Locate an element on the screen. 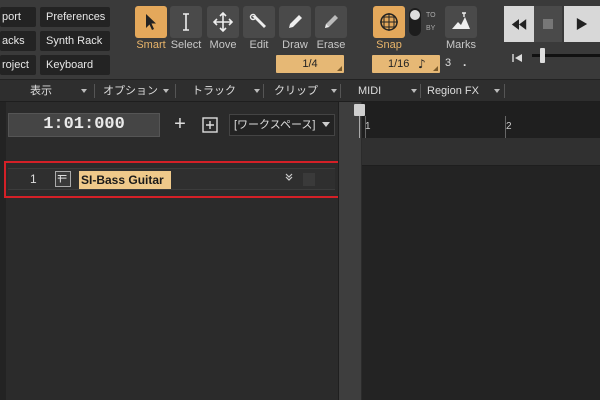  select-tool-button is located at coordinates (186, 22).